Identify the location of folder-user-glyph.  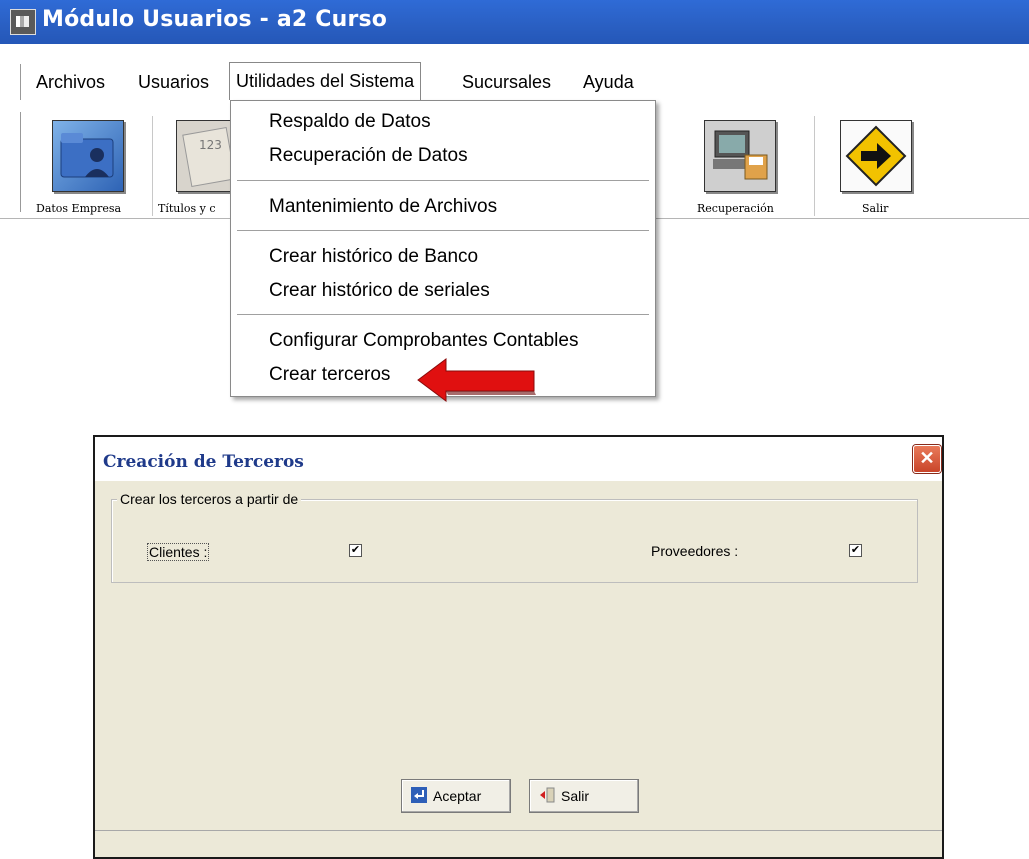
(87, 155).